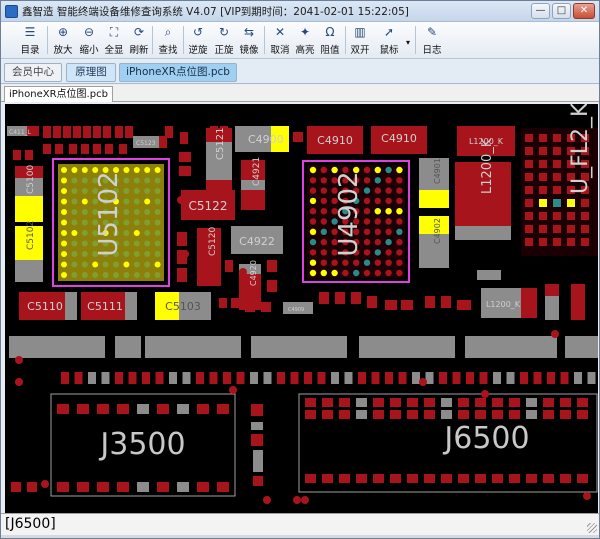 This screenshot has height=539, width=600. Describe the element at coordinates (330, 40) in the screenshot. I see `resistance-button: Ω 阻值` at that location.